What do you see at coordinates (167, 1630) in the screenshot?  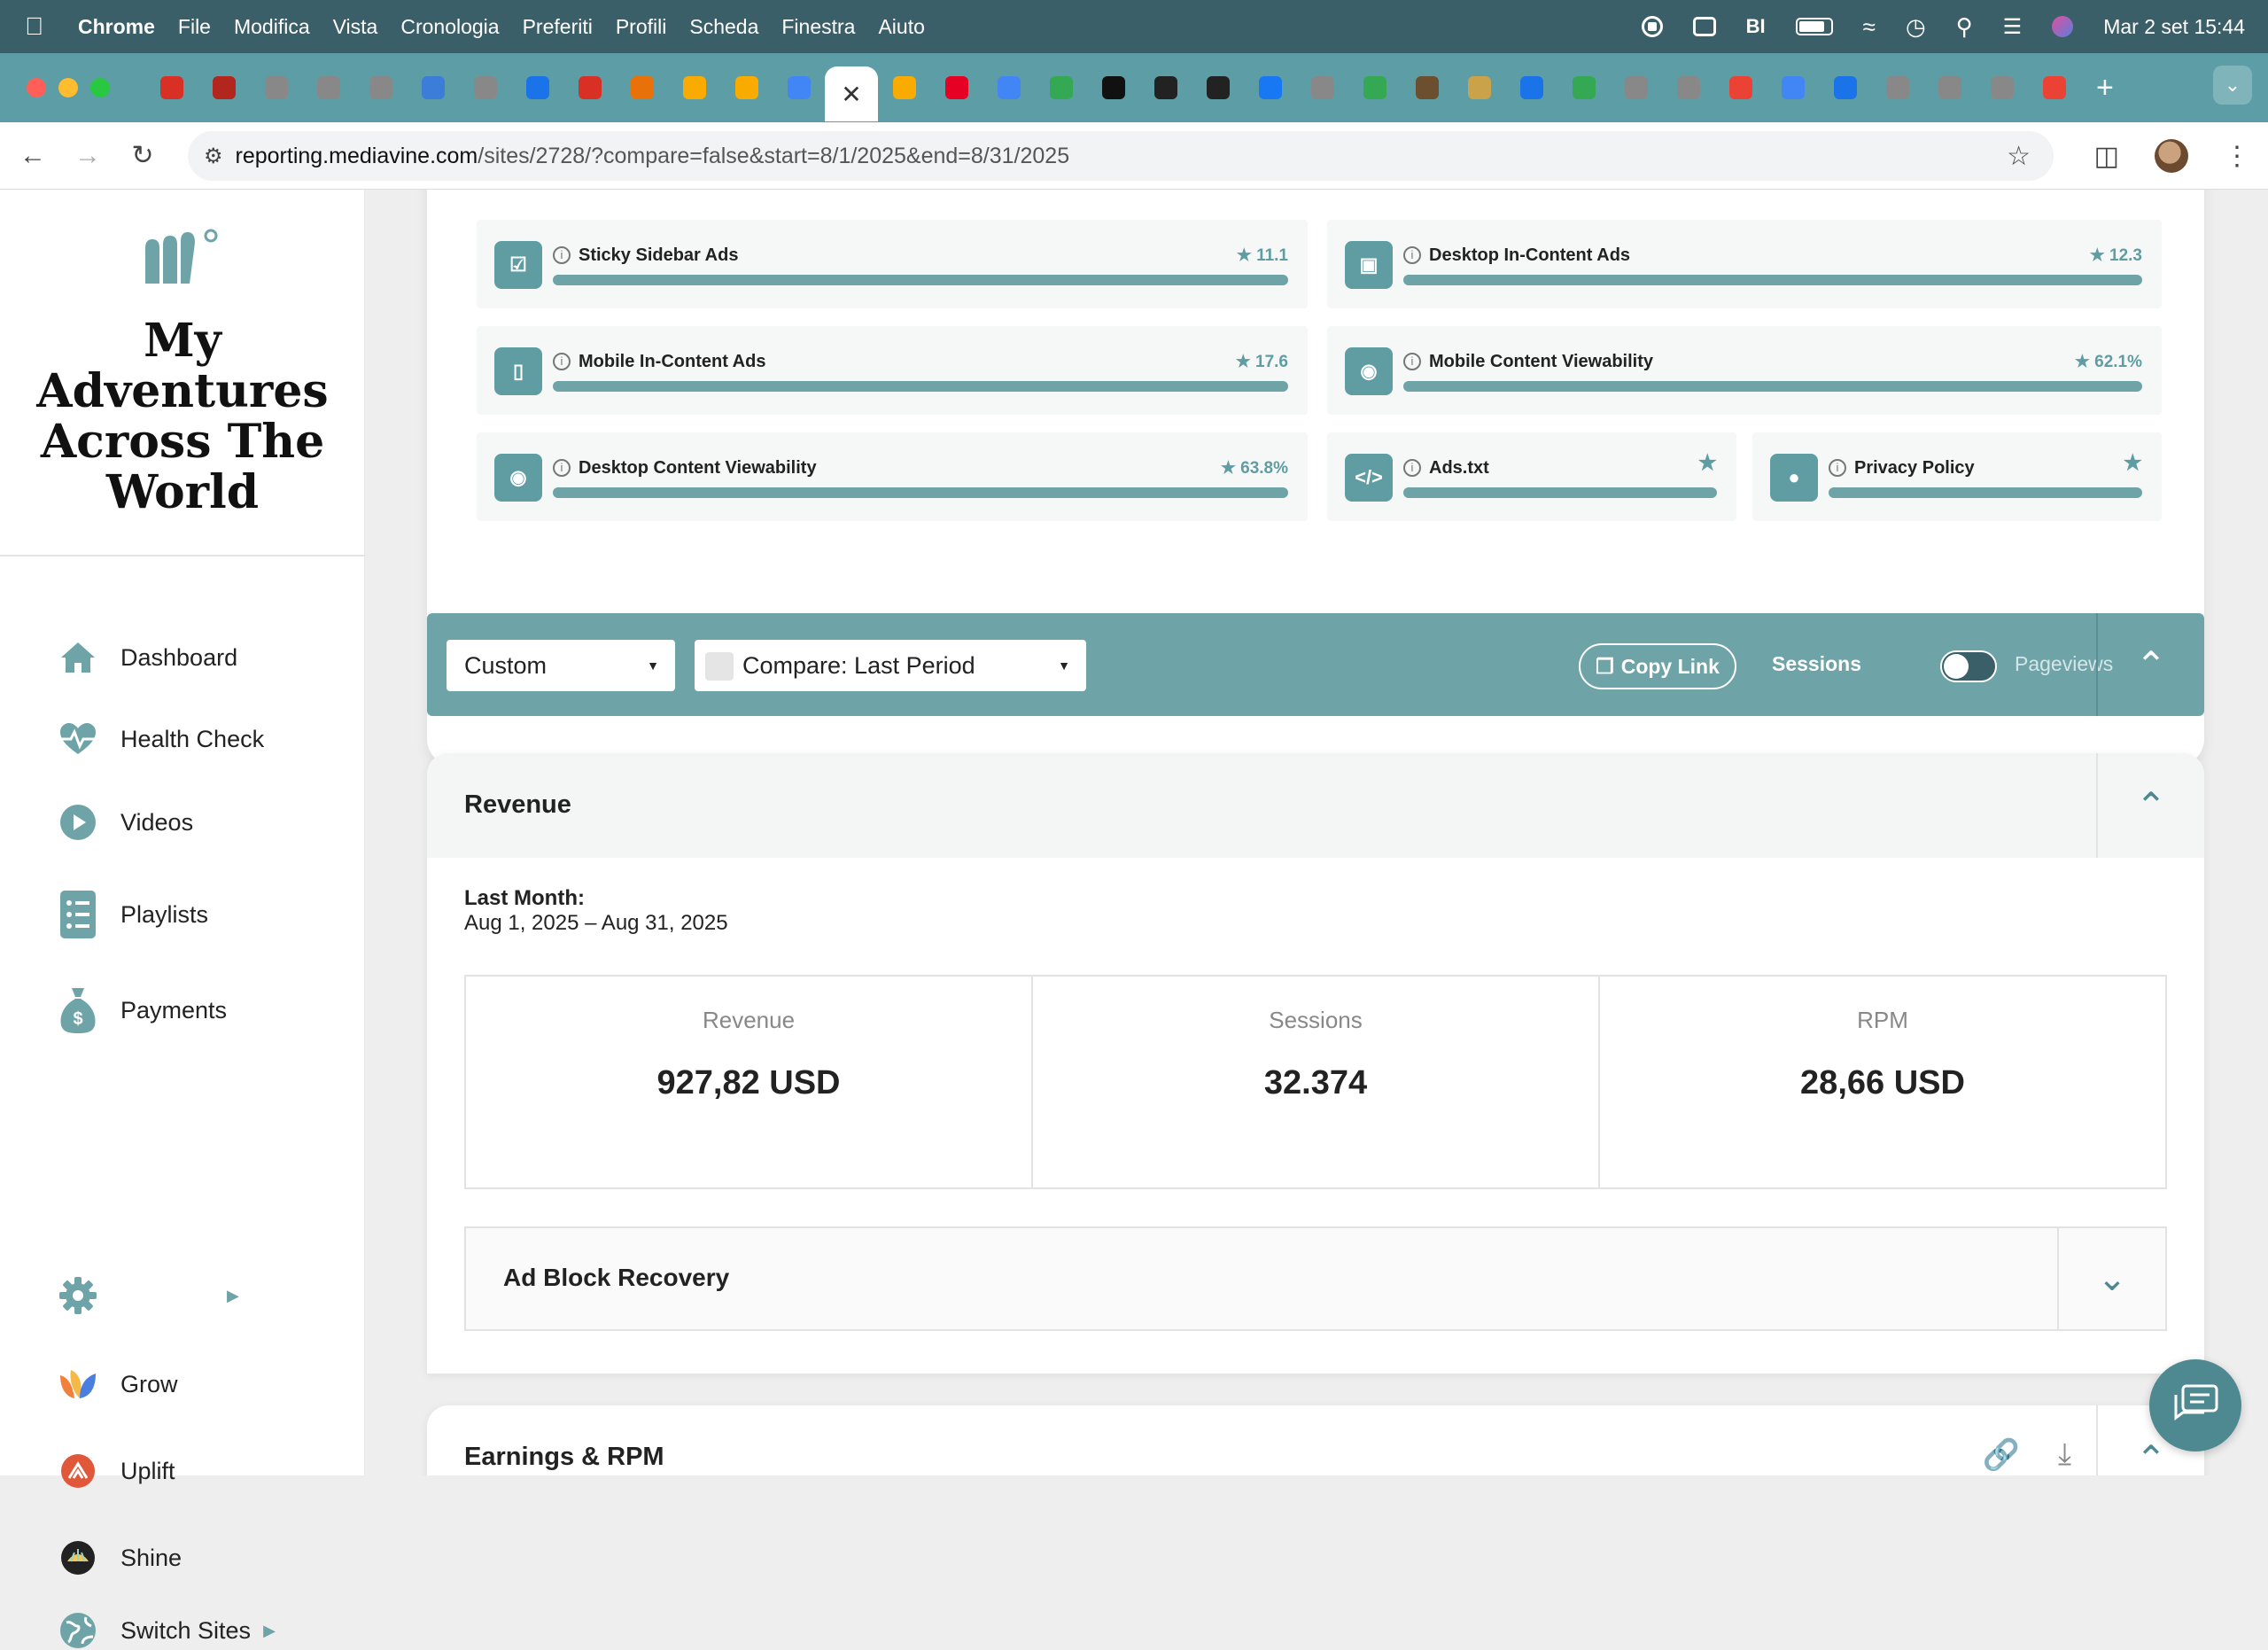 I see `sidebar-item-switch-sites: Switch Sites ▶` at bounding box center [167, 1630].